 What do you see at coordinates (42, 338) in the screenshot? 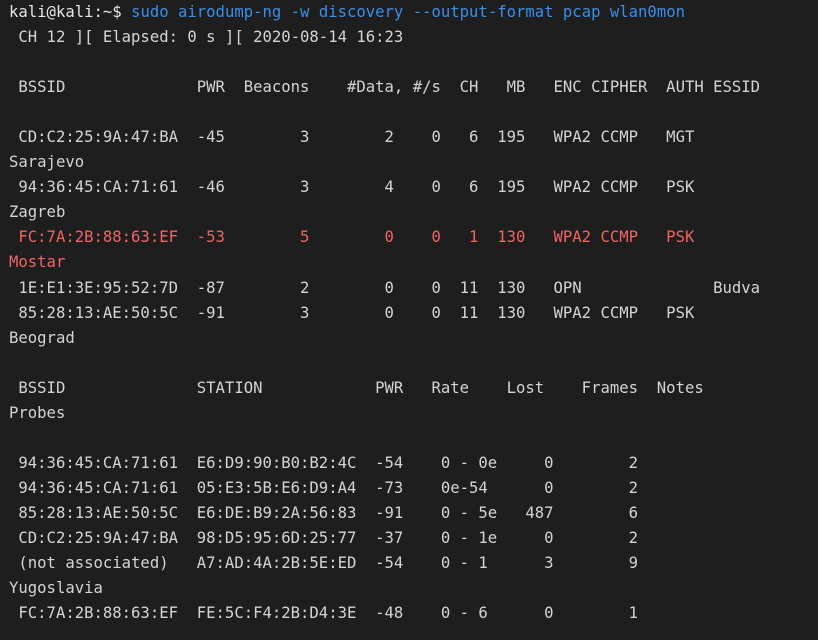
I see `ap-row-essid: Beograd` at bounding box center [42, 338].